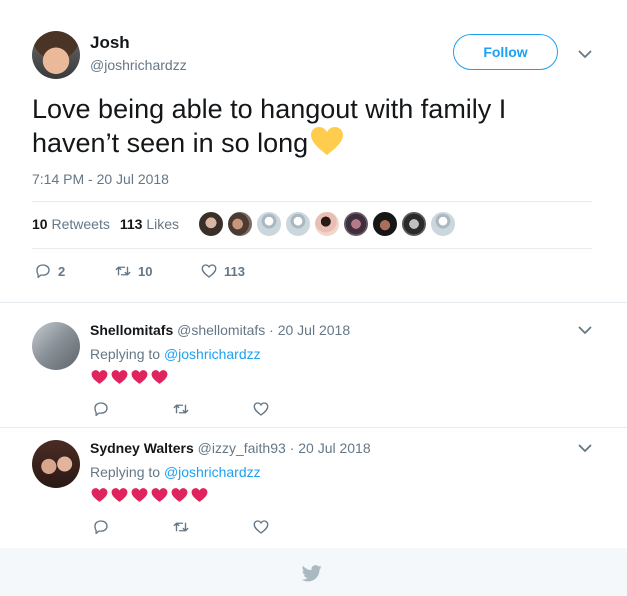 This screenshot has width=627, height=596. Describe the element at coordinates (585, 54) in the screenshot. I see `more-options-chevron-down-icon` at that location.